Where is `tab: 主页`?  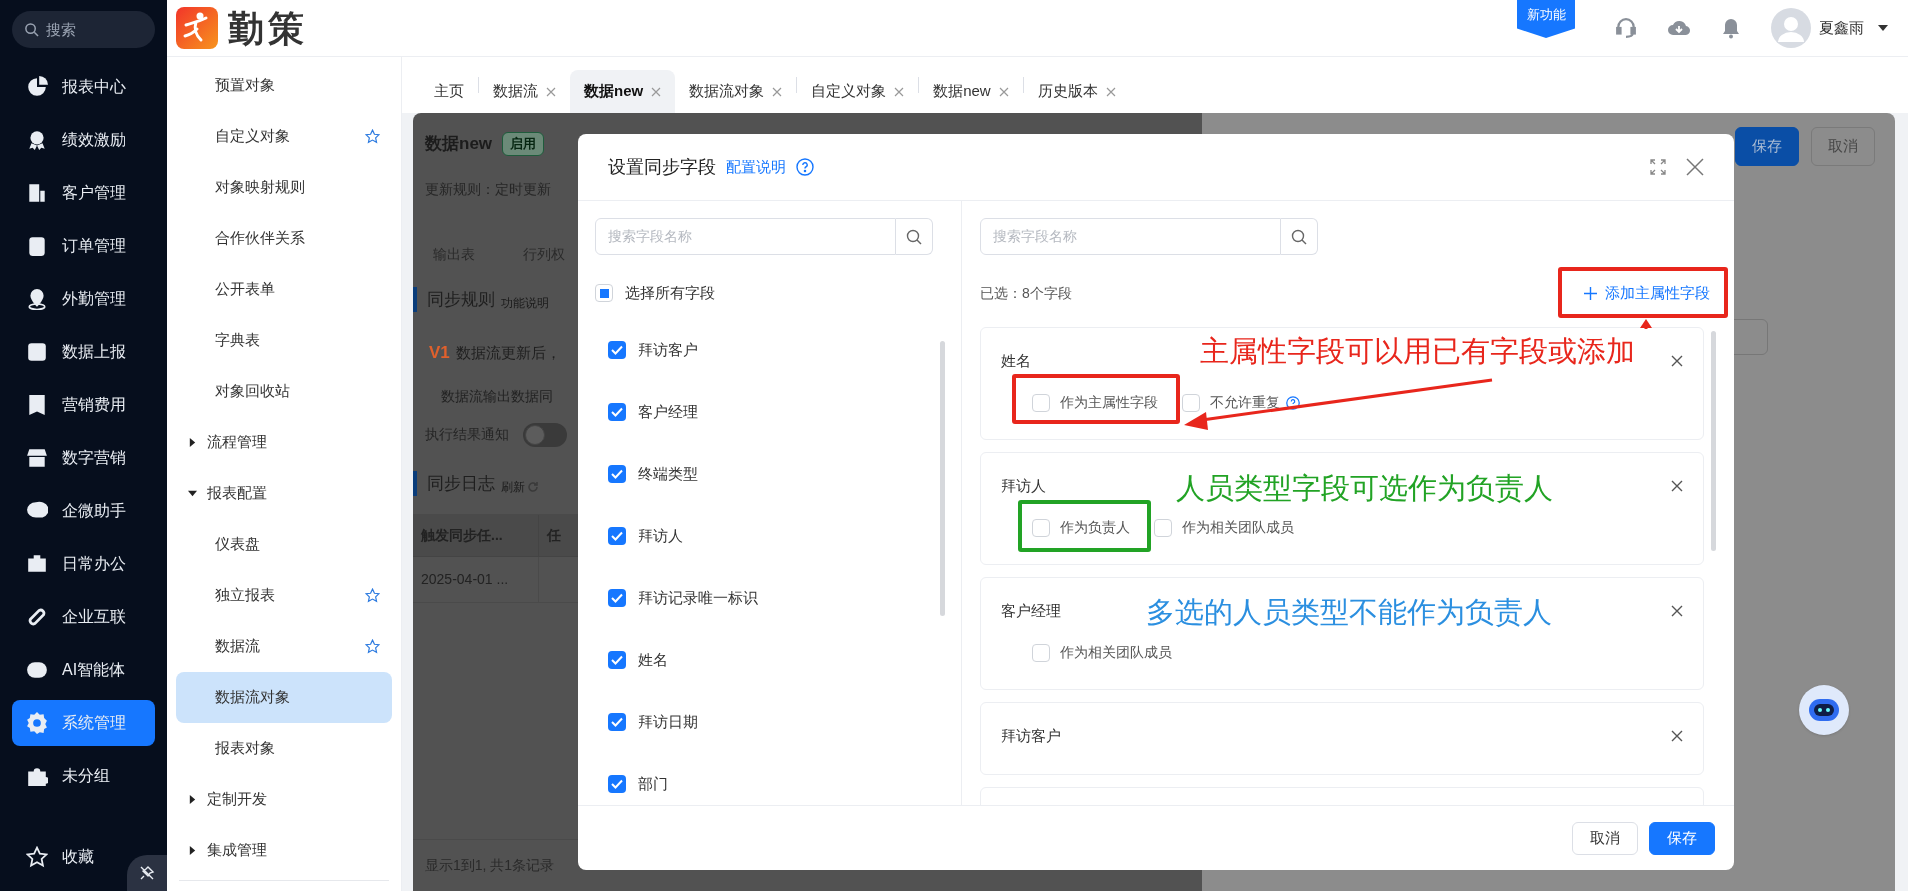 tab: 主页 is located at coordinates (449, 91).